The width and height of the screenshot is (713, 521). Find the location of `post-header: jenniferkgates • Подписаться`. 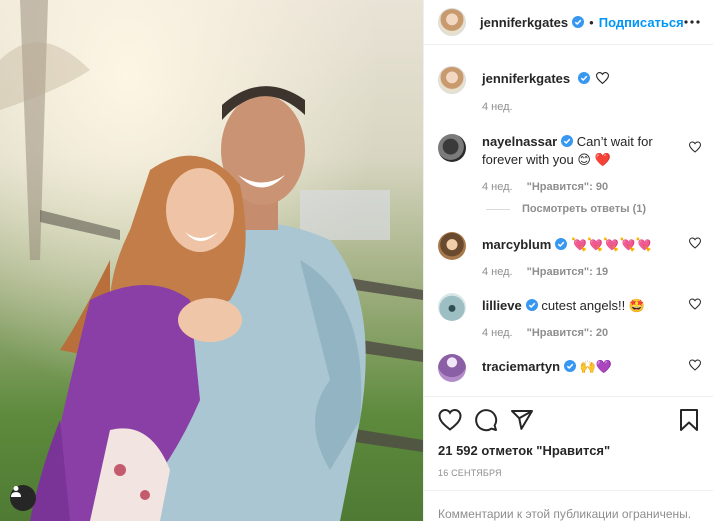

post-header: jenniferkgates • Подписаться is located at coordinates (568, 22).